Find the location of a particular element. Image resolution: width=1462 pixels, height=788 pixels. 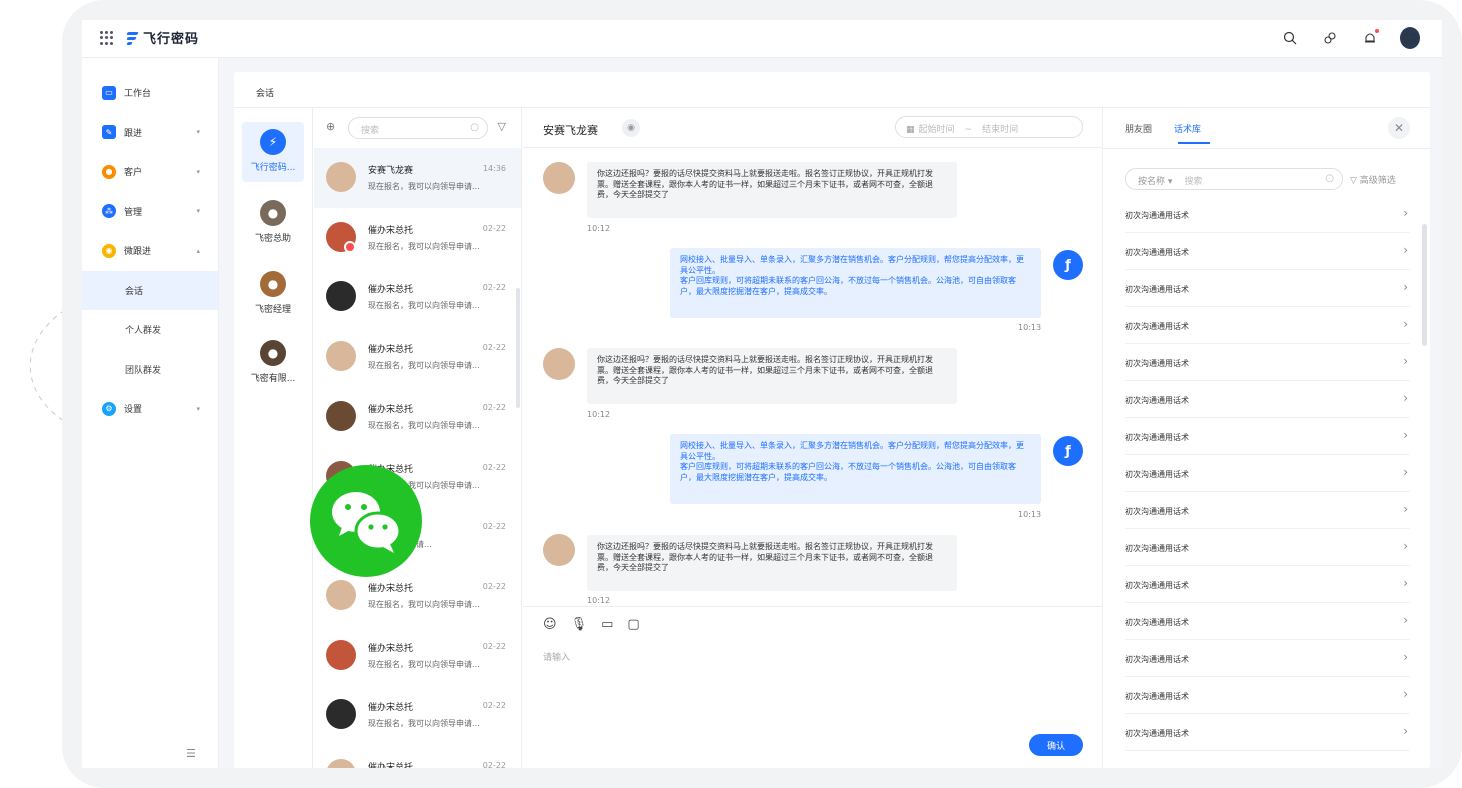

conversation-search: ⊕ 搜索 ○ ▽ is located at coordinates (416, 128).